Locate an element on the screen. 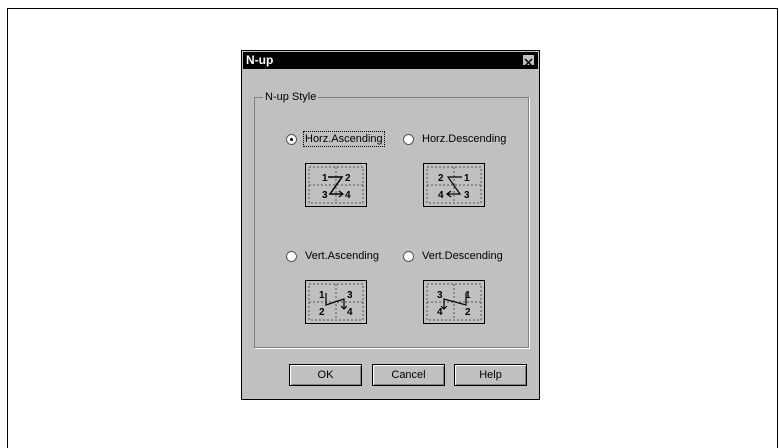  close-icon is located at coordinates (528, 62).